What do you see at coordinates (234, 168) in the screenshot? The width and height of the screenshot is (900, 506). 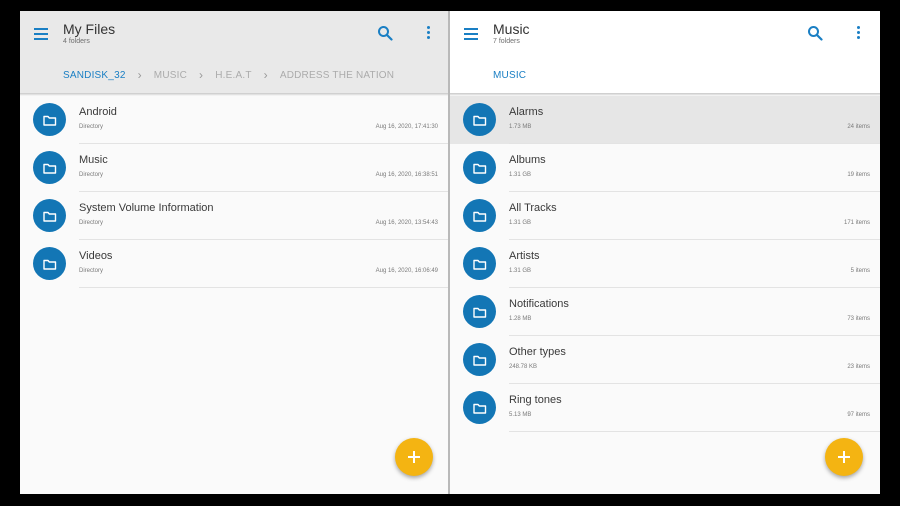 I see `list-item: Music Directory Aug 16, 2020, 16:38:51` at bounding box center [234, 168].